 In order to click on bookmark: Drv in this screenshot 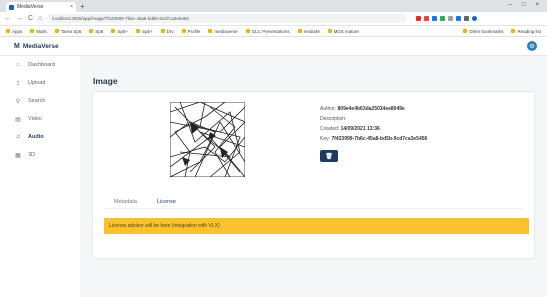, I will do `click(167, 31)`.